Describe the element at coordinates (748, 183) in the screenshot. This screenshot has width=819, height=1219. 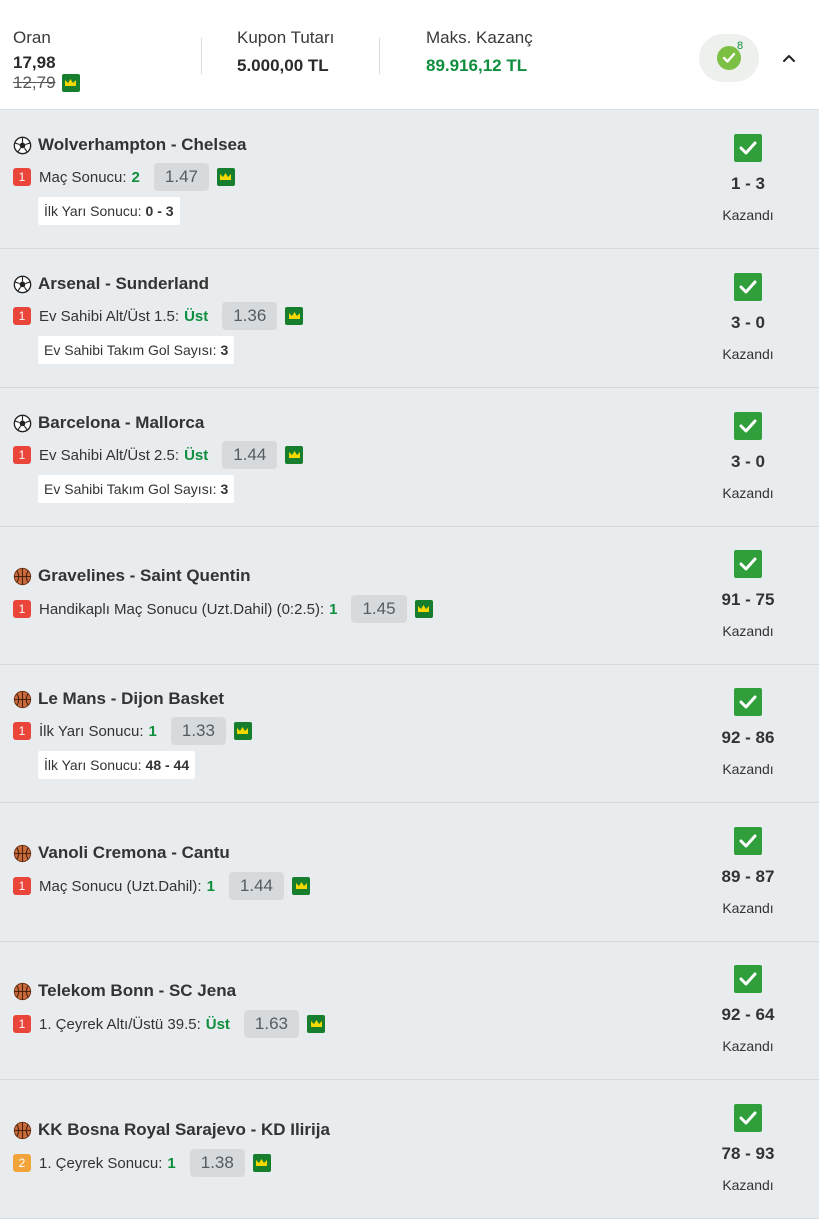
I see `match-score: 1 - 3` at that location.